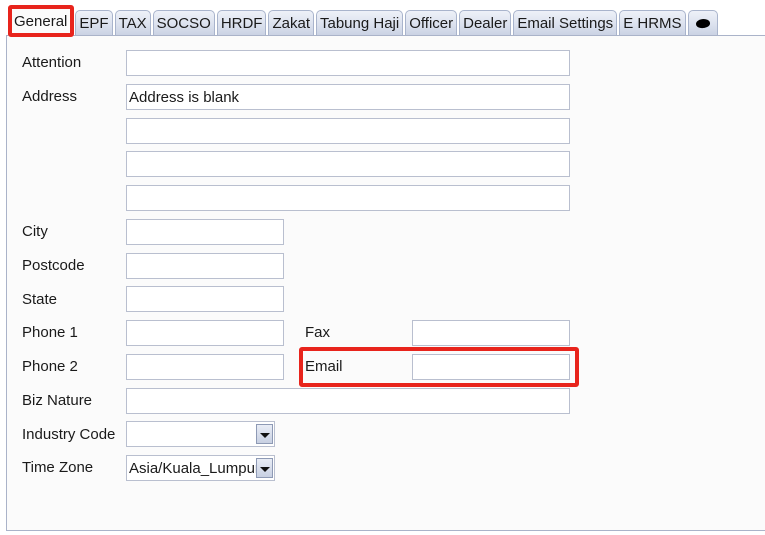 The image size is (765, 535). I want to click on tab-label: General, so click(41, 21).